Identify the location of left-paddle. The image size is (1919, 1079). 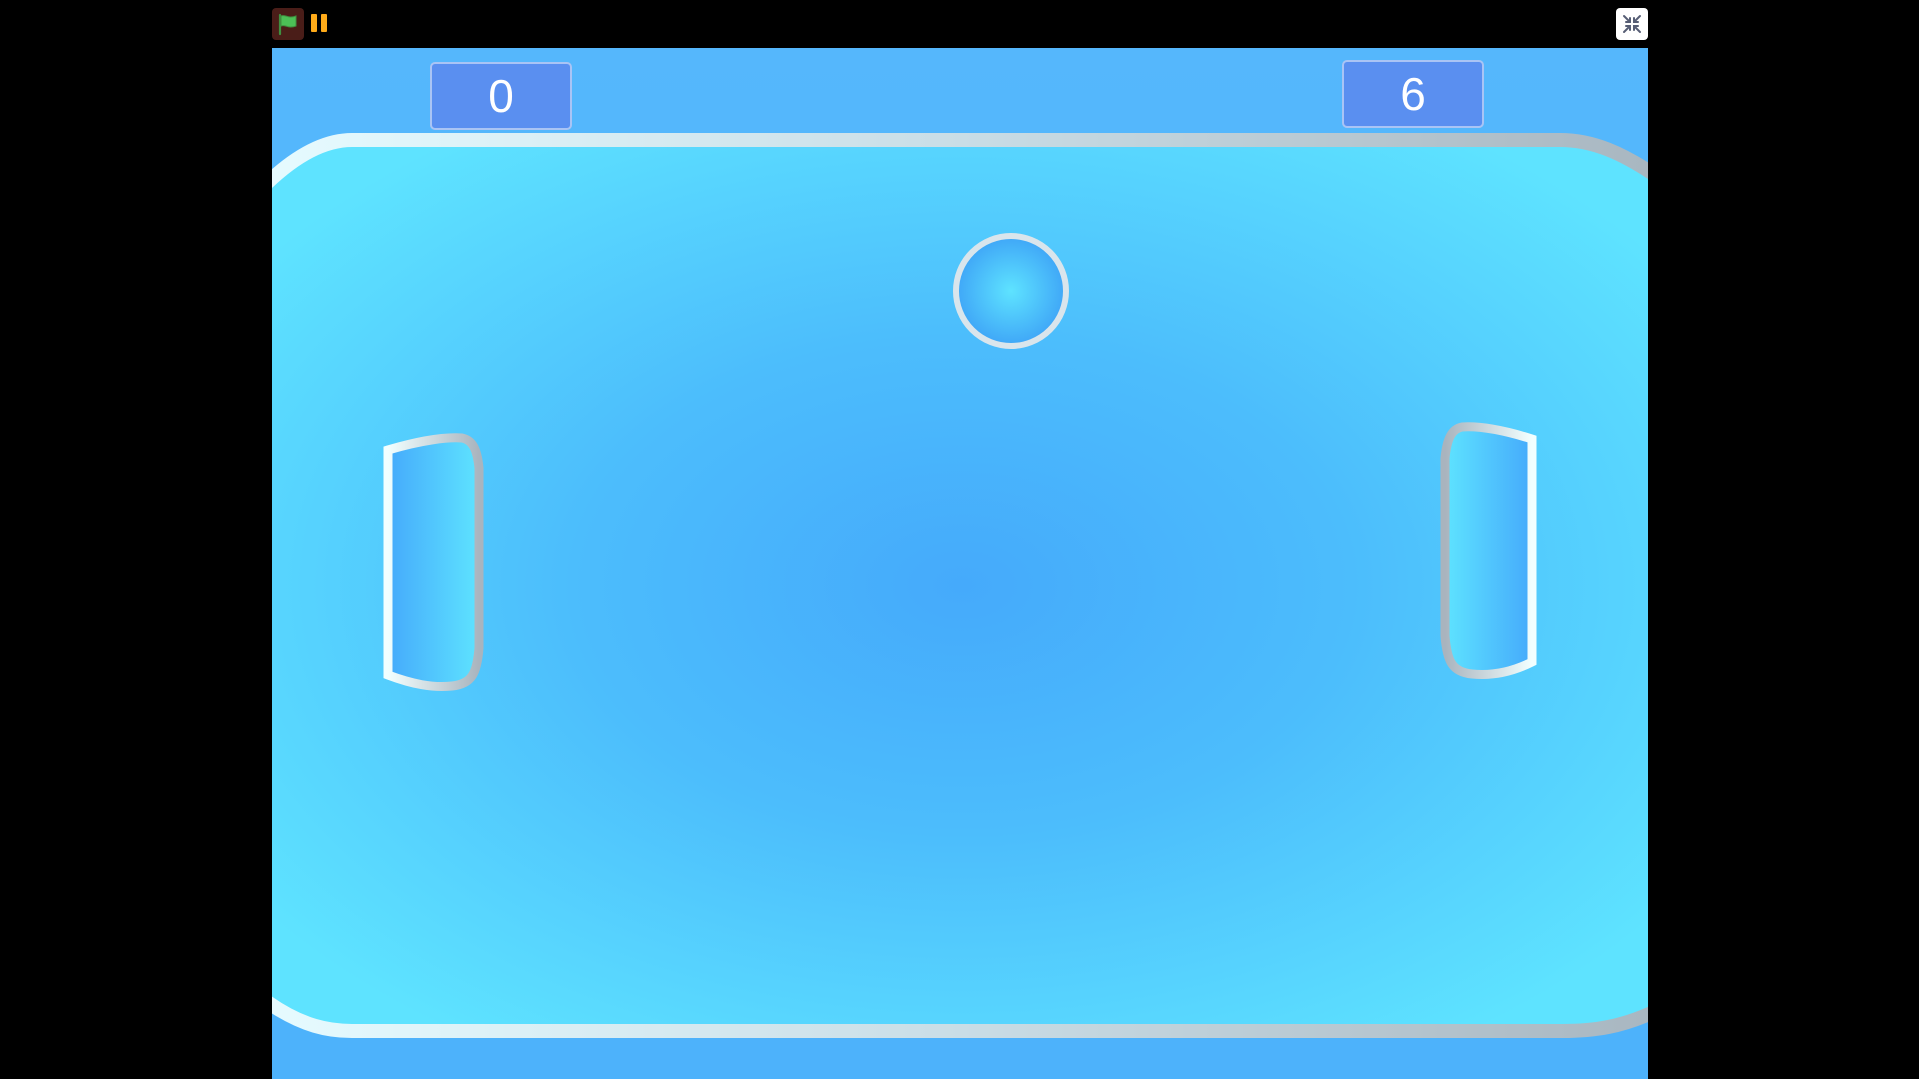
(433, 562).